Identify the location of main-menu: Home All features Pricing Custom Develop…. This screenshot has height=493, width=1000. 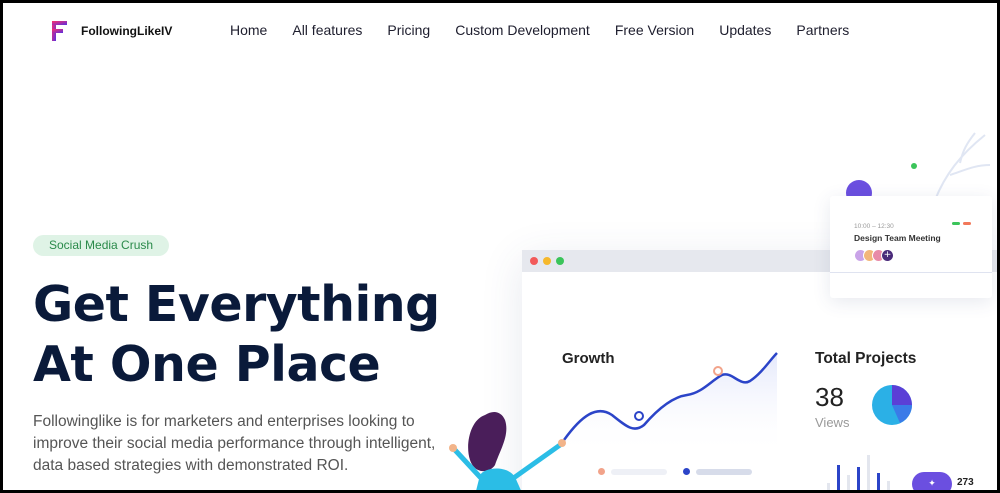
(539, 30).